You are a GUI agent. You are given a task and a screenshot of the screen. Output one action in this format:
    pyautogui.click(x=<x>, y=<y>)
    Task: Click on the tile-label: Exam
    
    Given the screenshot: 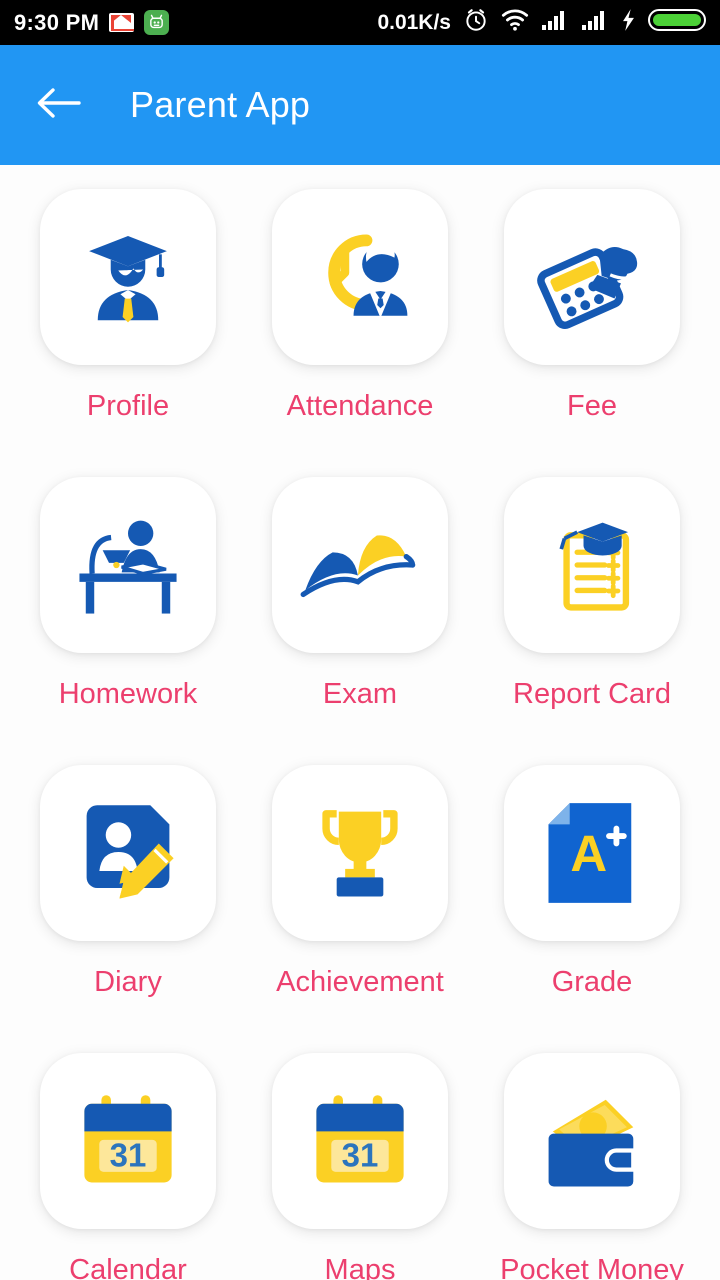 What is the action you would take?
    pyautogui.click(x=360, y=694)
    